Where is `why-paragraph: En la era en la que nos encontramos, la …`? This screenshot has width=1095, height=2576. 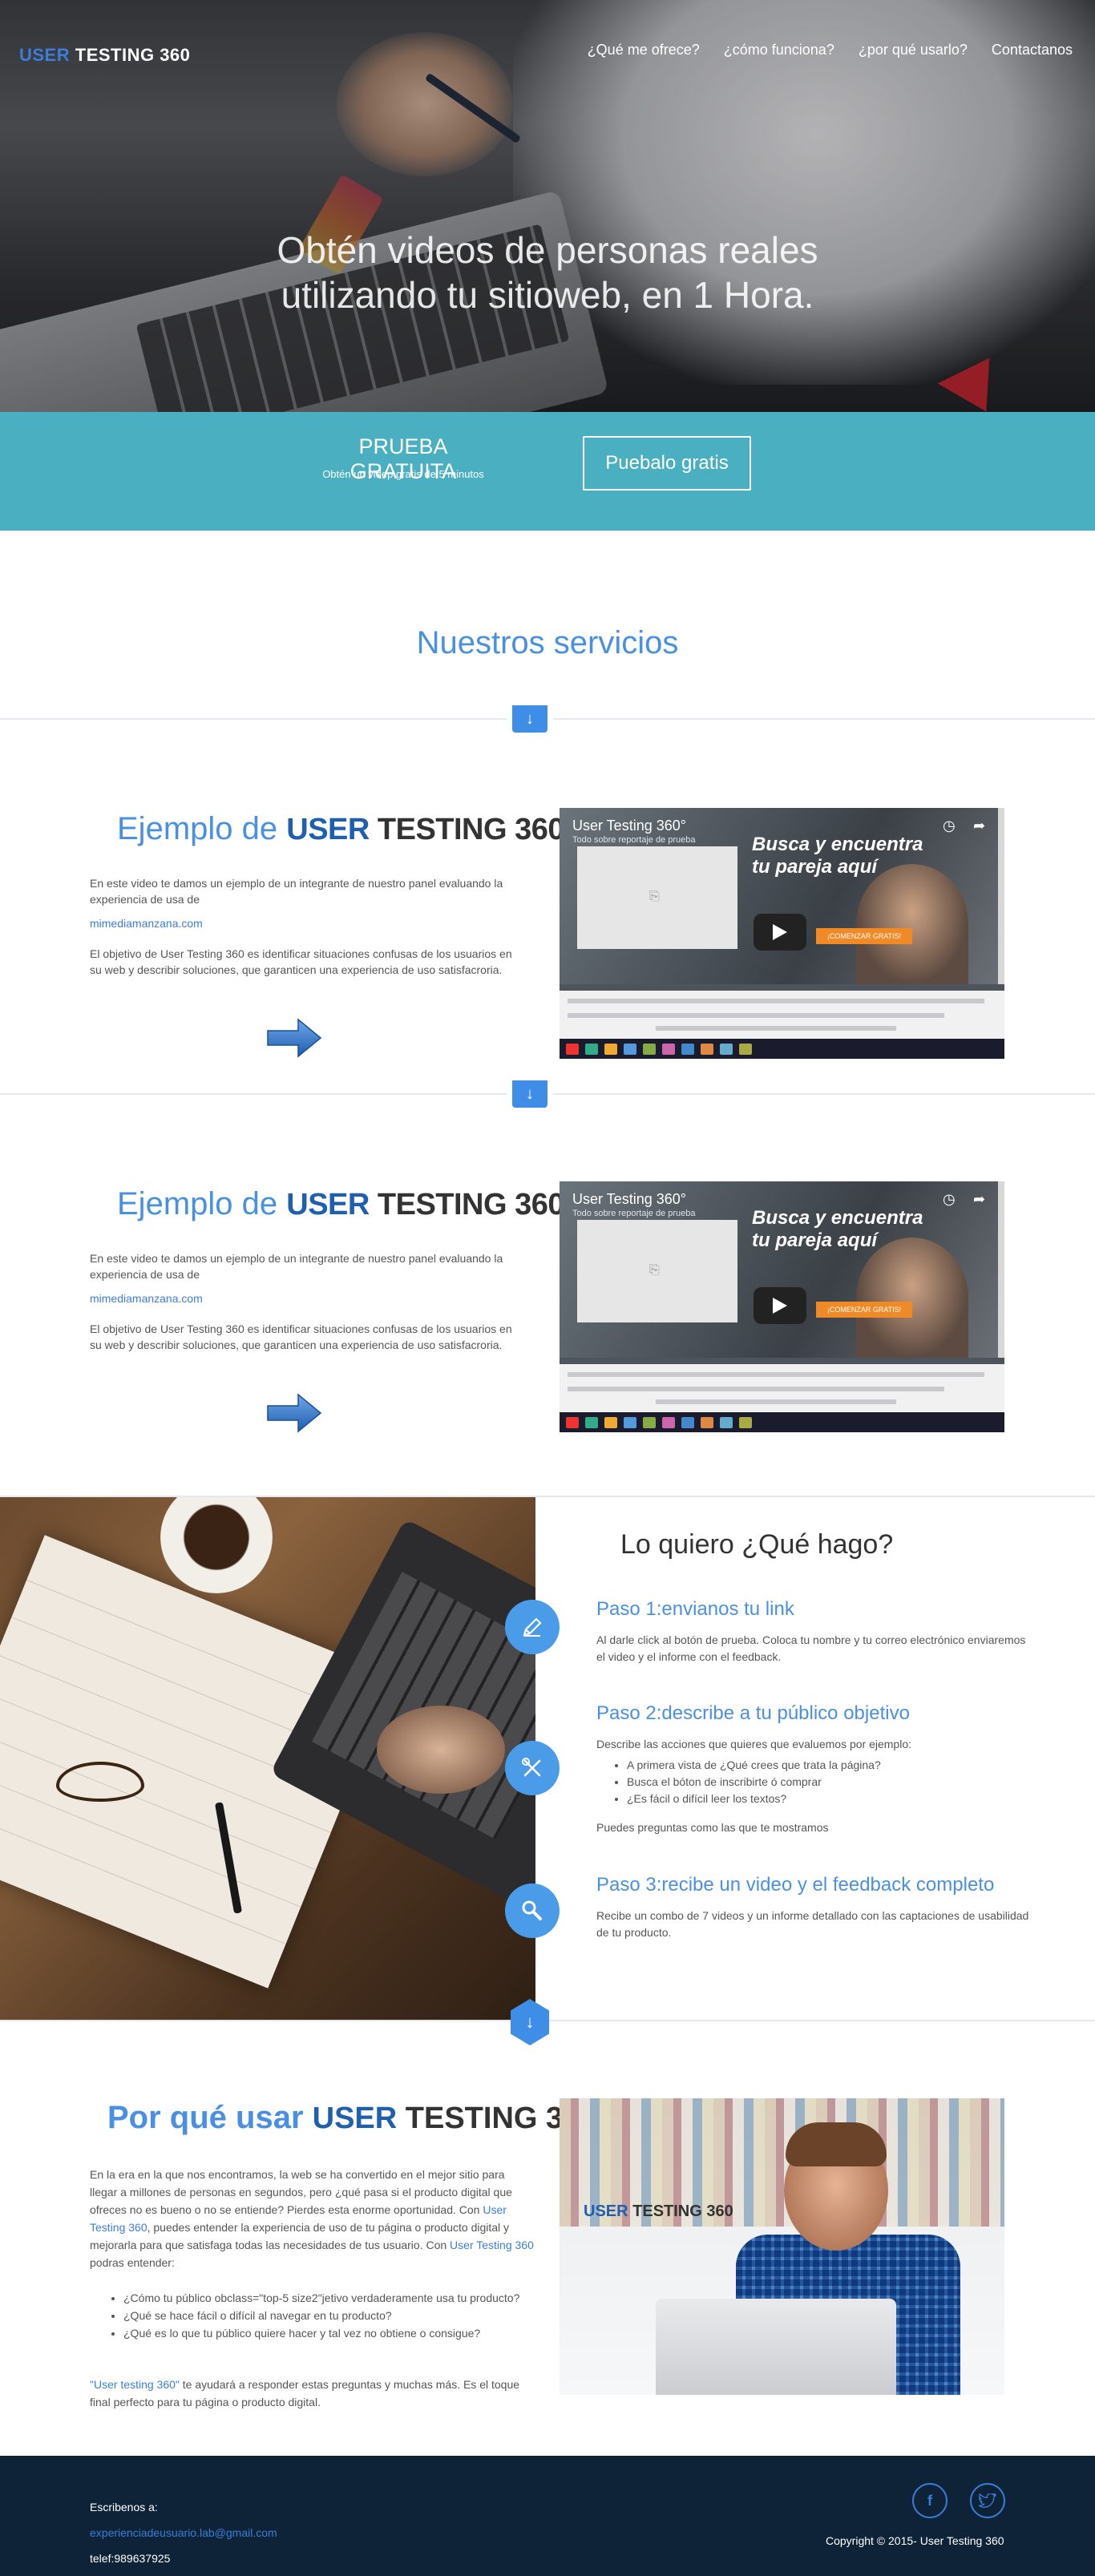
why-paragraph: En la era en la que nos encontramos, la … is located at coordinates (312, 2218).